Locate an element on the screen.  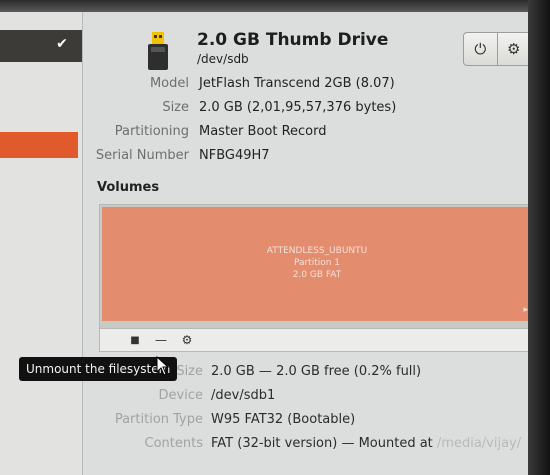
volumes-heading: Volumes is located at coordinates (128, 187).